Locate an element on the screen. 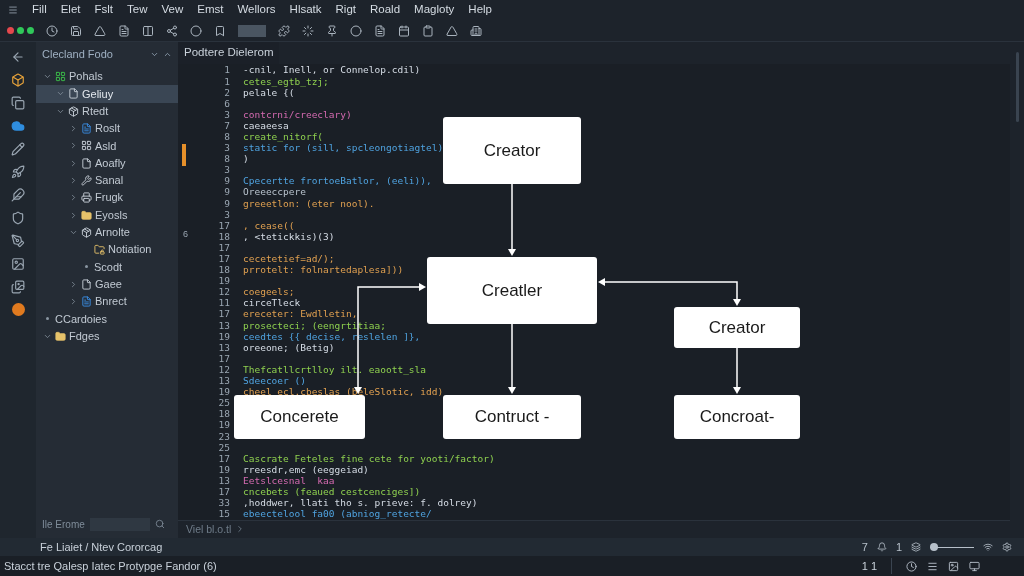 The image size is (1024, 576). line-number: 19 is located at coordinates (224, 281).